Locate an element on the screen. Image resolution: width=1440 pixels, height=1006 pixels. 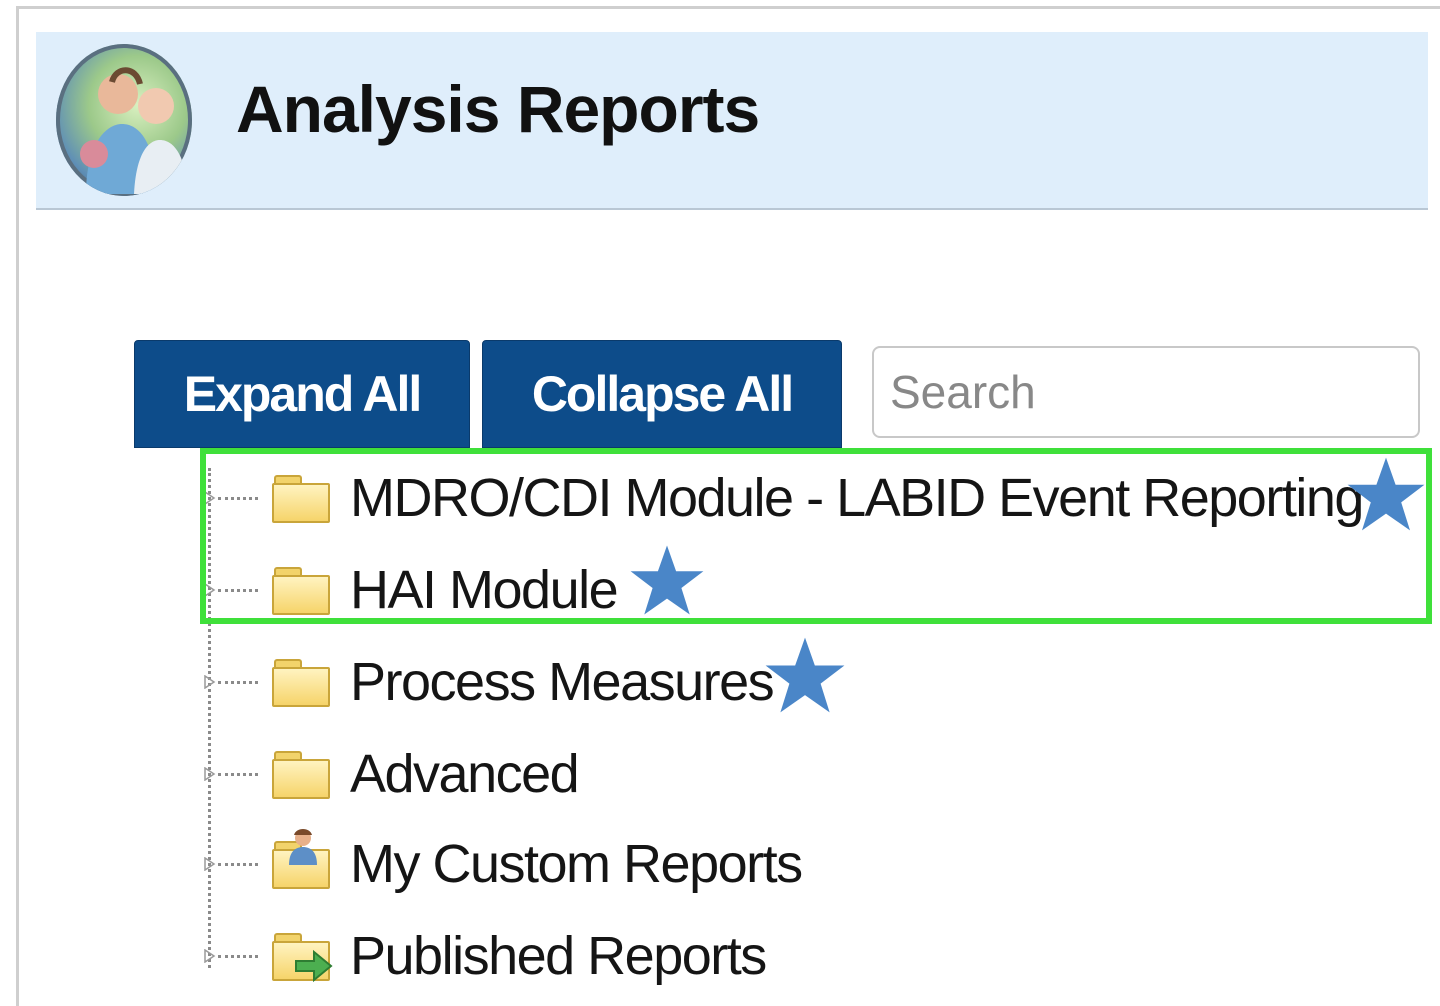
tree-item-label: My Custom Reports is located at coordinates (576, 864).